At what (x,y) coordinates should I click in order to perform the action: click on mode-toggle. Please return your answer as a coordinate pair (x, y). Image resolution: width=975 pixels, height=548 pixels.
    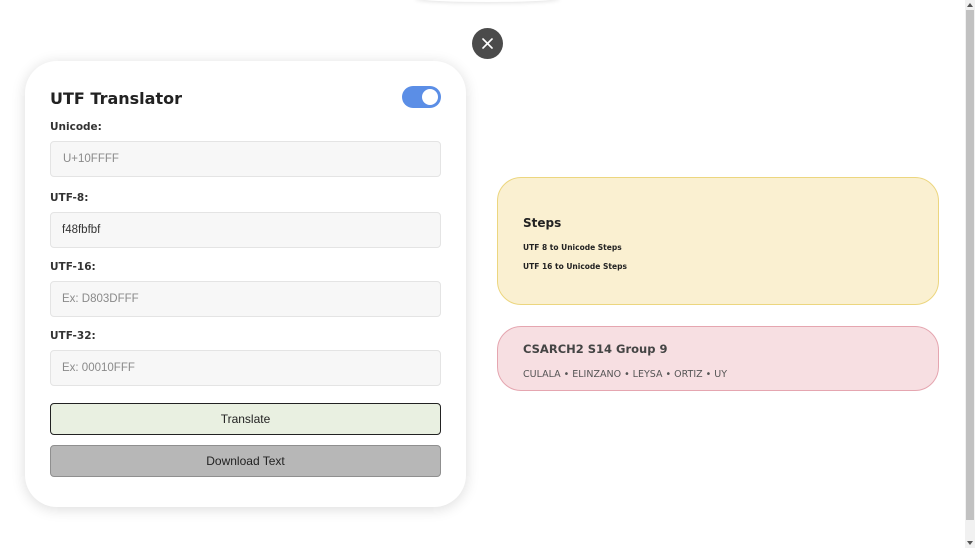
    Looking at the image, I should click on (421, 97).